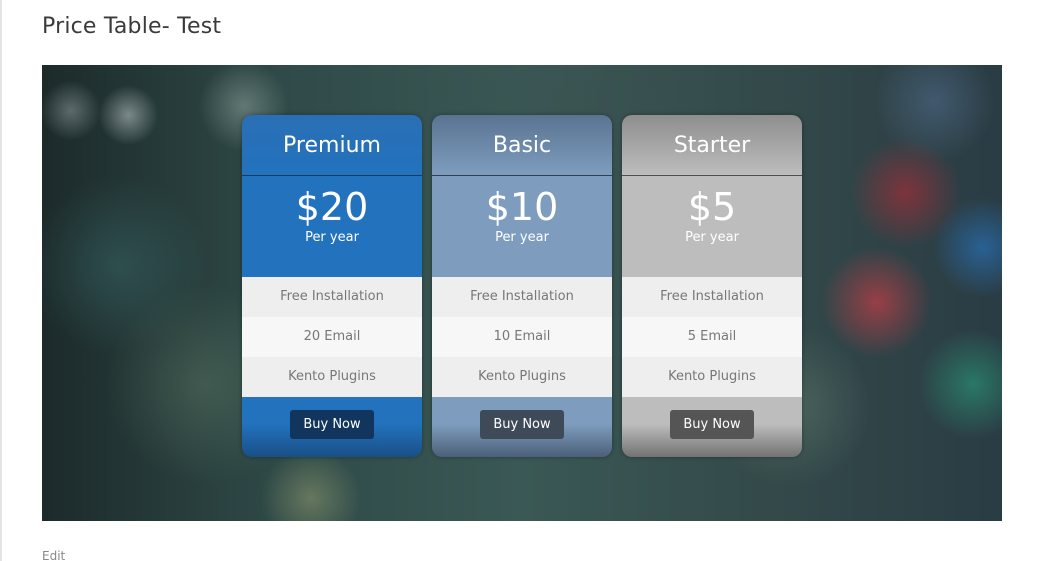  Describe the element at coordinates (522, 145) in the screenshot. I see `plan-name: Basic` at that location.